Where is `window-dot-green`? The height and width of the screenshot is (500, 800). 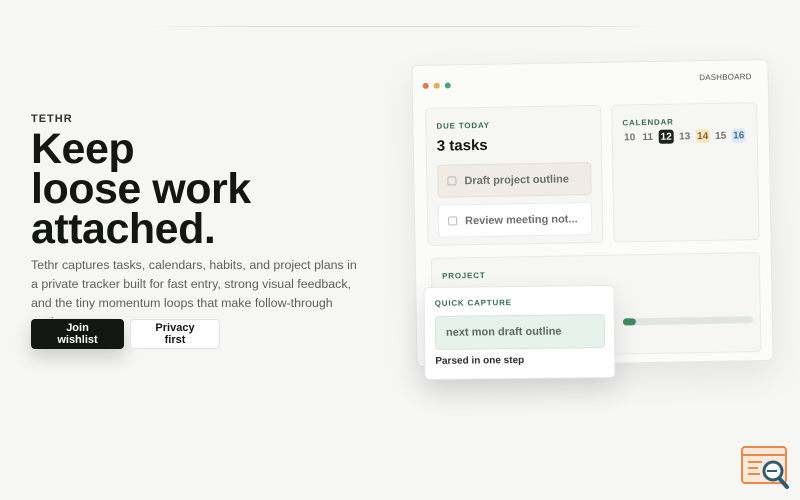
window-dot-green is located at coordinates (447, 85).